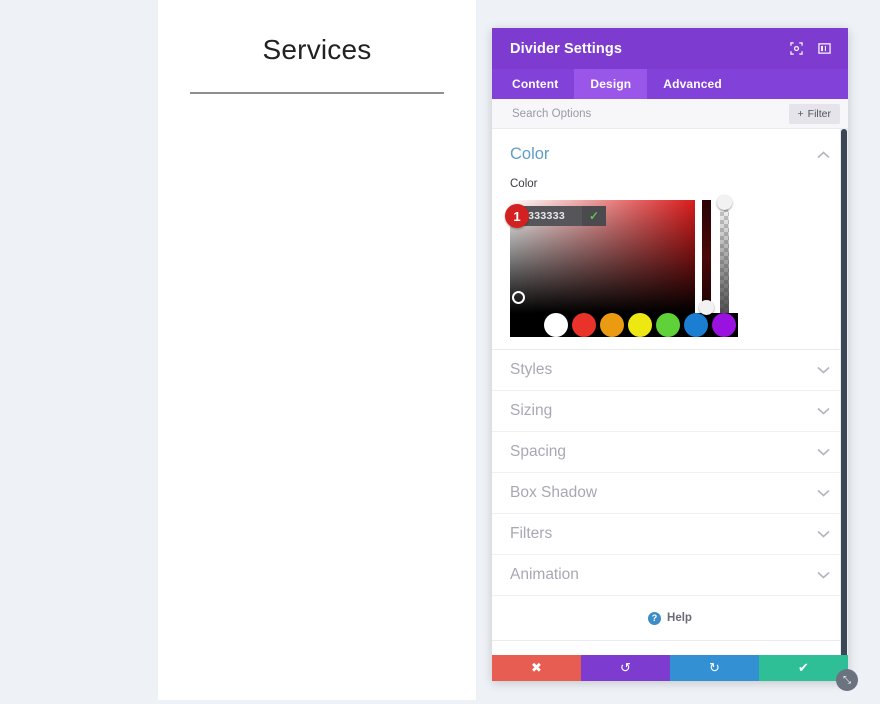 The height and width of the screenshot is (704, 880). Describe the element at coordinates (796, 49) in the screenshot. I see `fullscreen-icon` at that location.